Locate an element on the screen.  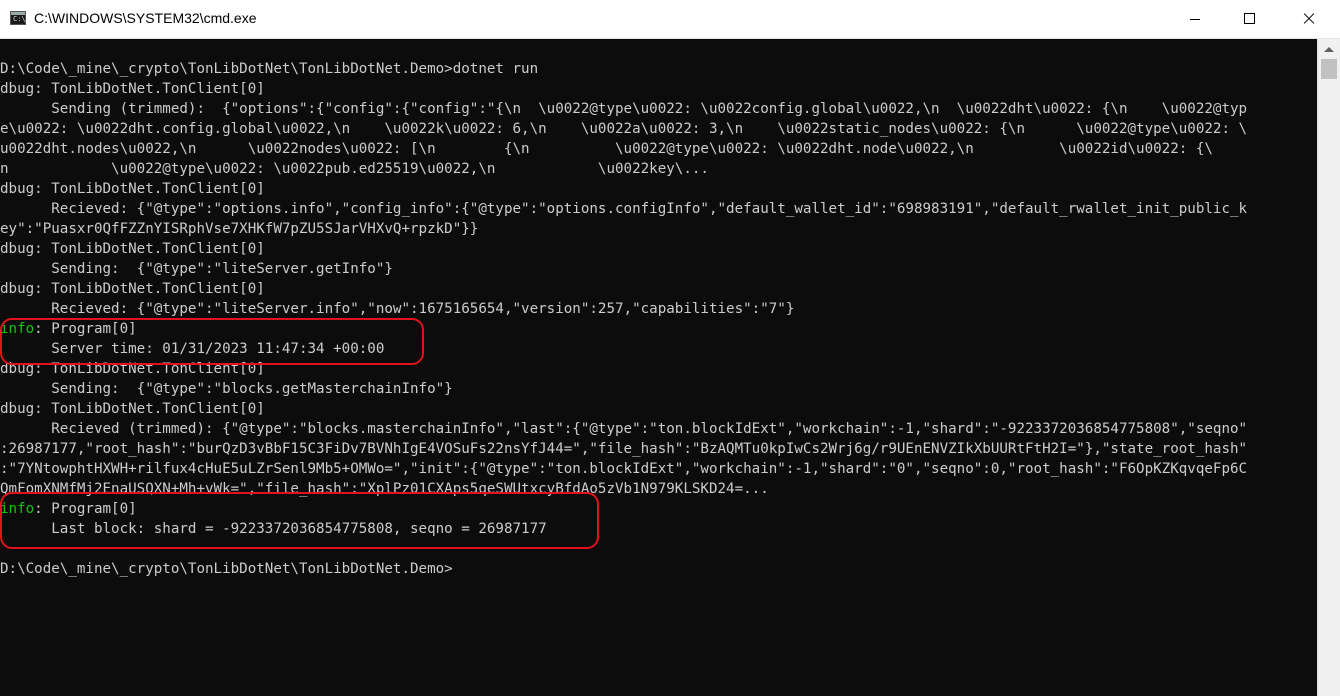
console-line-2: dbug: TonLibDotNet.TonClient[0] is located at coordinates (132, 89).